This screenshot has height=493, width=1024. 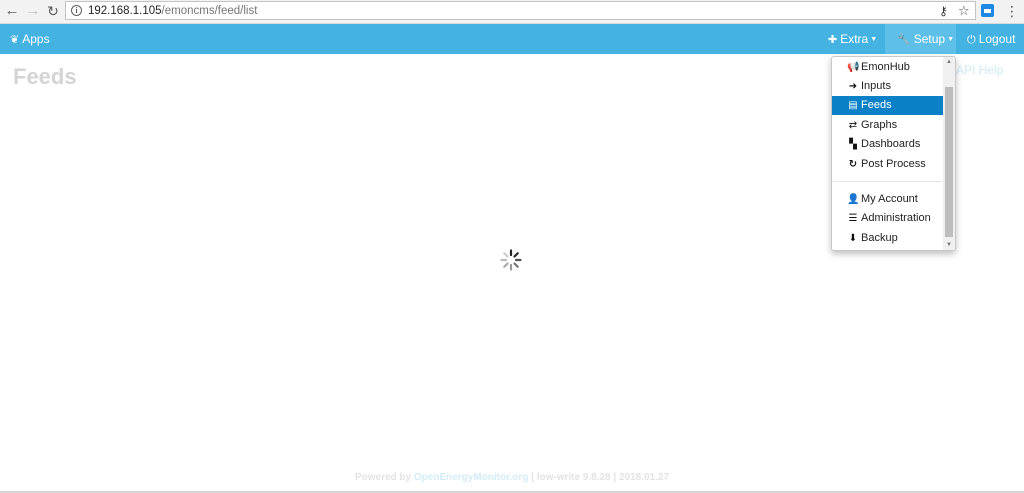 I want to click on setup-menu: 🔧 Setup ▼, so click(x=920, y=39).